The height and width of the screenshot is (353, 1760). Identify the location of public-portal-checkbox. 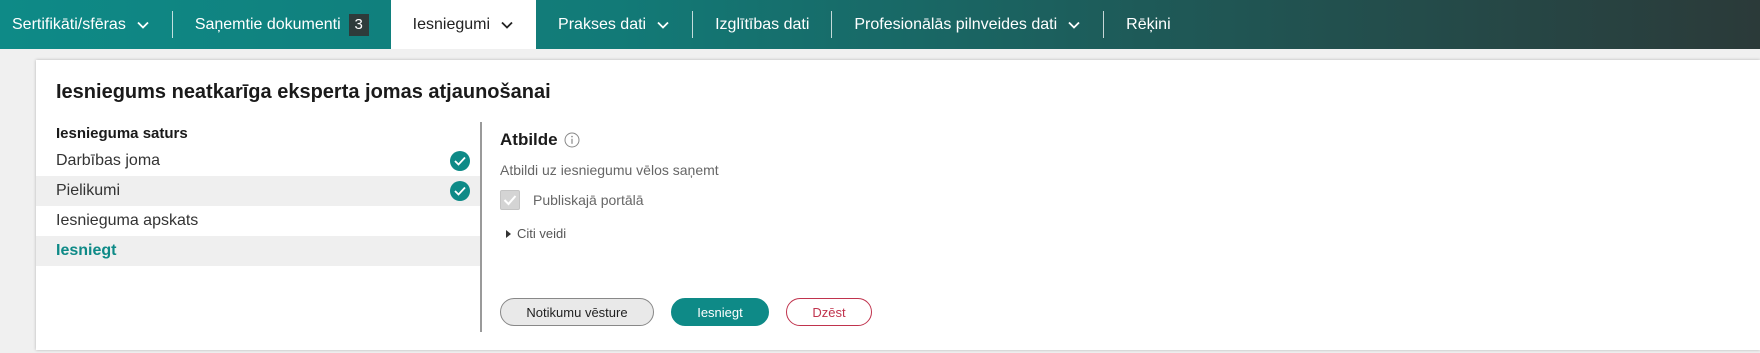
(510, 200).